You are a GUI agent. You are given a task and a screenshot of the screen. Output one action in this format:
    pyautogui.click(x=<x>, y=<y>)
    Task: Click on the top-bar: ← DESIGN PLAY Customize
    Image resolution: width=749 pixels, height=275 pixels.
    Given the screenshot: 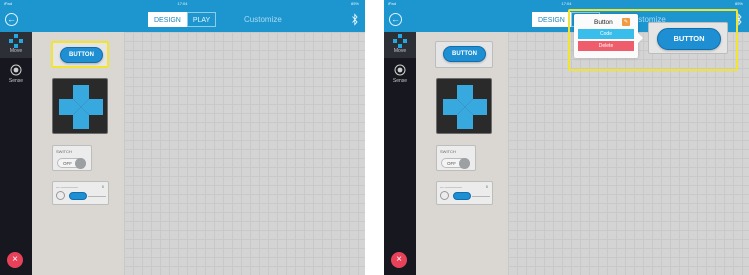 What is the action you would take?
    pyautogui.click(x=182, y=19)
    